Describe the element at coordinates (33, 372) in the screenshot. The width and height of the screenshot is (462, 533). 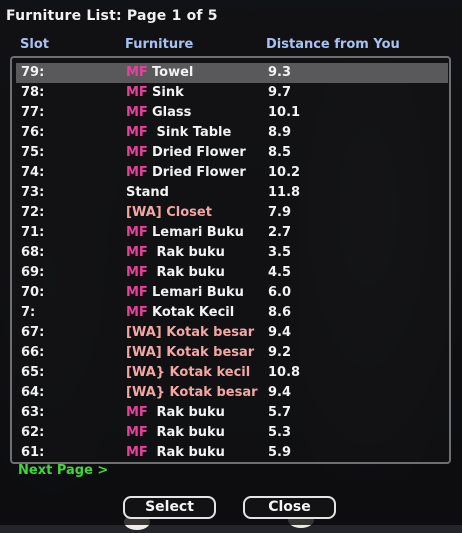
I see `slot-number: 65:` at that location.